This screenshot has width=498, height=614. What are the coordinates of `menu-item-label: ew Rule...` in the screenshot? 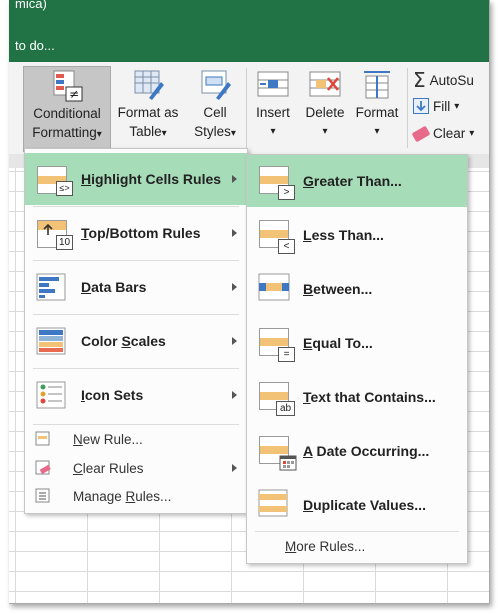 It's located at (112, 439).